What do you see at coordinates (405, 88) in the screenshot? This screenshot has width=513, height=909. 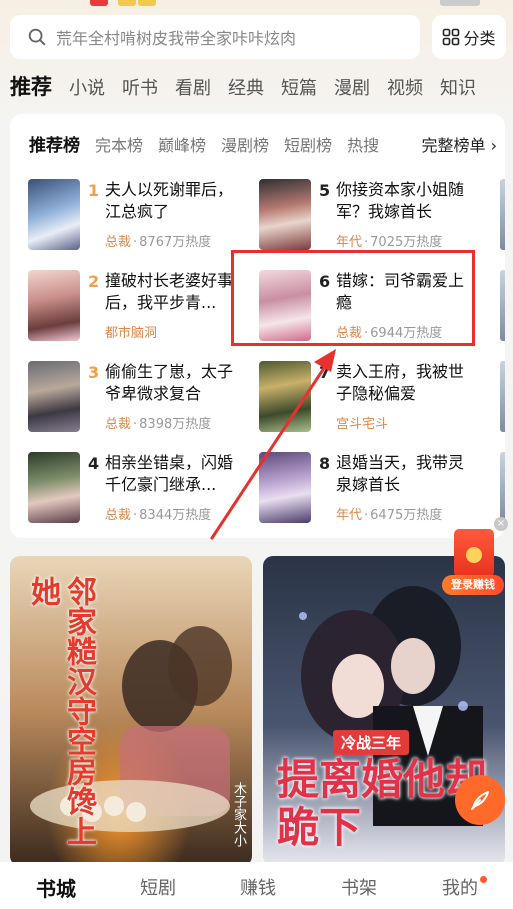 I see `tab-video: 视频` at bounding box center [405, 88].